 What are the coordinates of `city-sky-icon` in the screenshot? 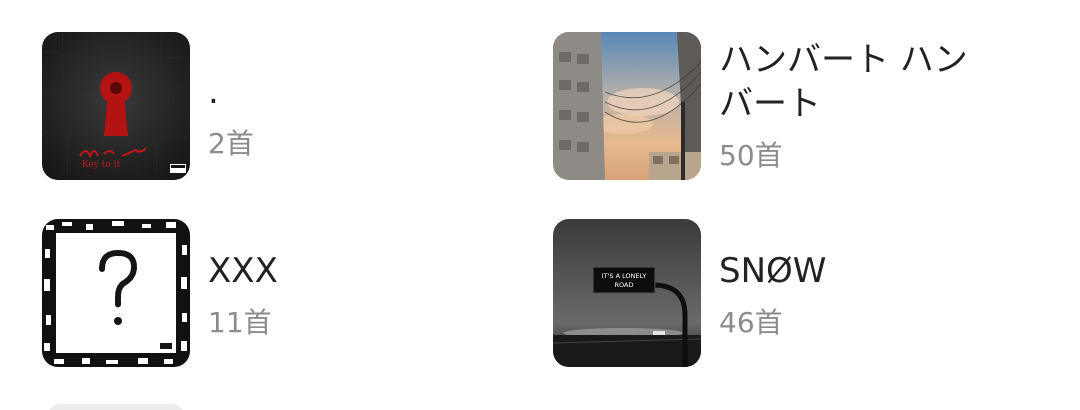 It's located at (627, 106).